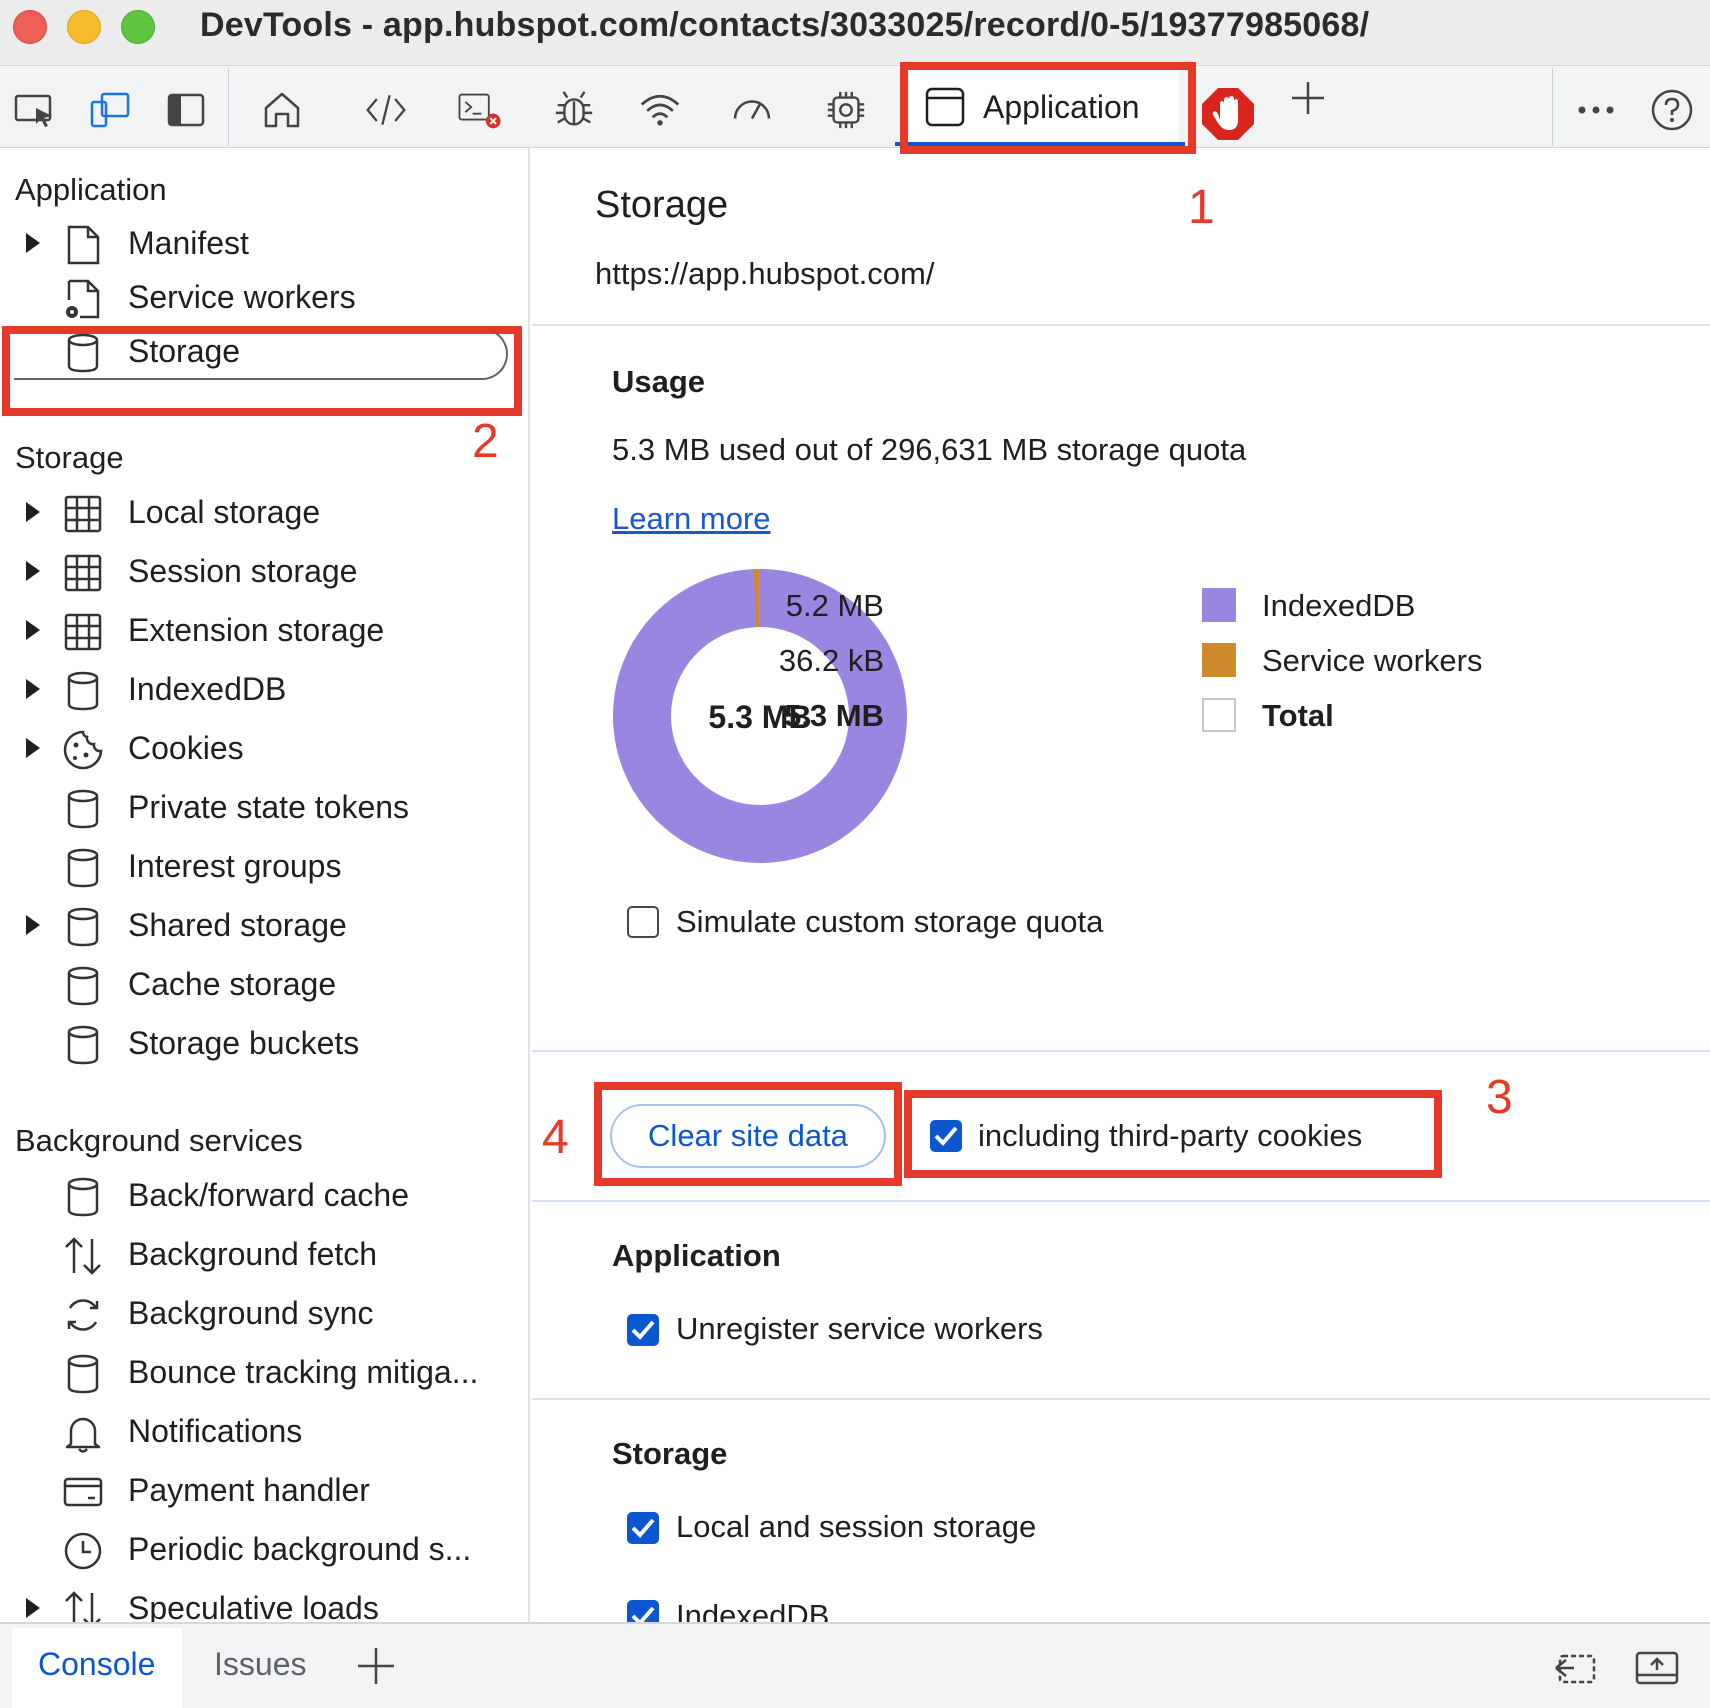 This screenshot has height=1708, width=1710. What do you see at coordinates (574, 110) in the screenshot?
I see `sources-bug-icon` at bounding box center [574, 110].